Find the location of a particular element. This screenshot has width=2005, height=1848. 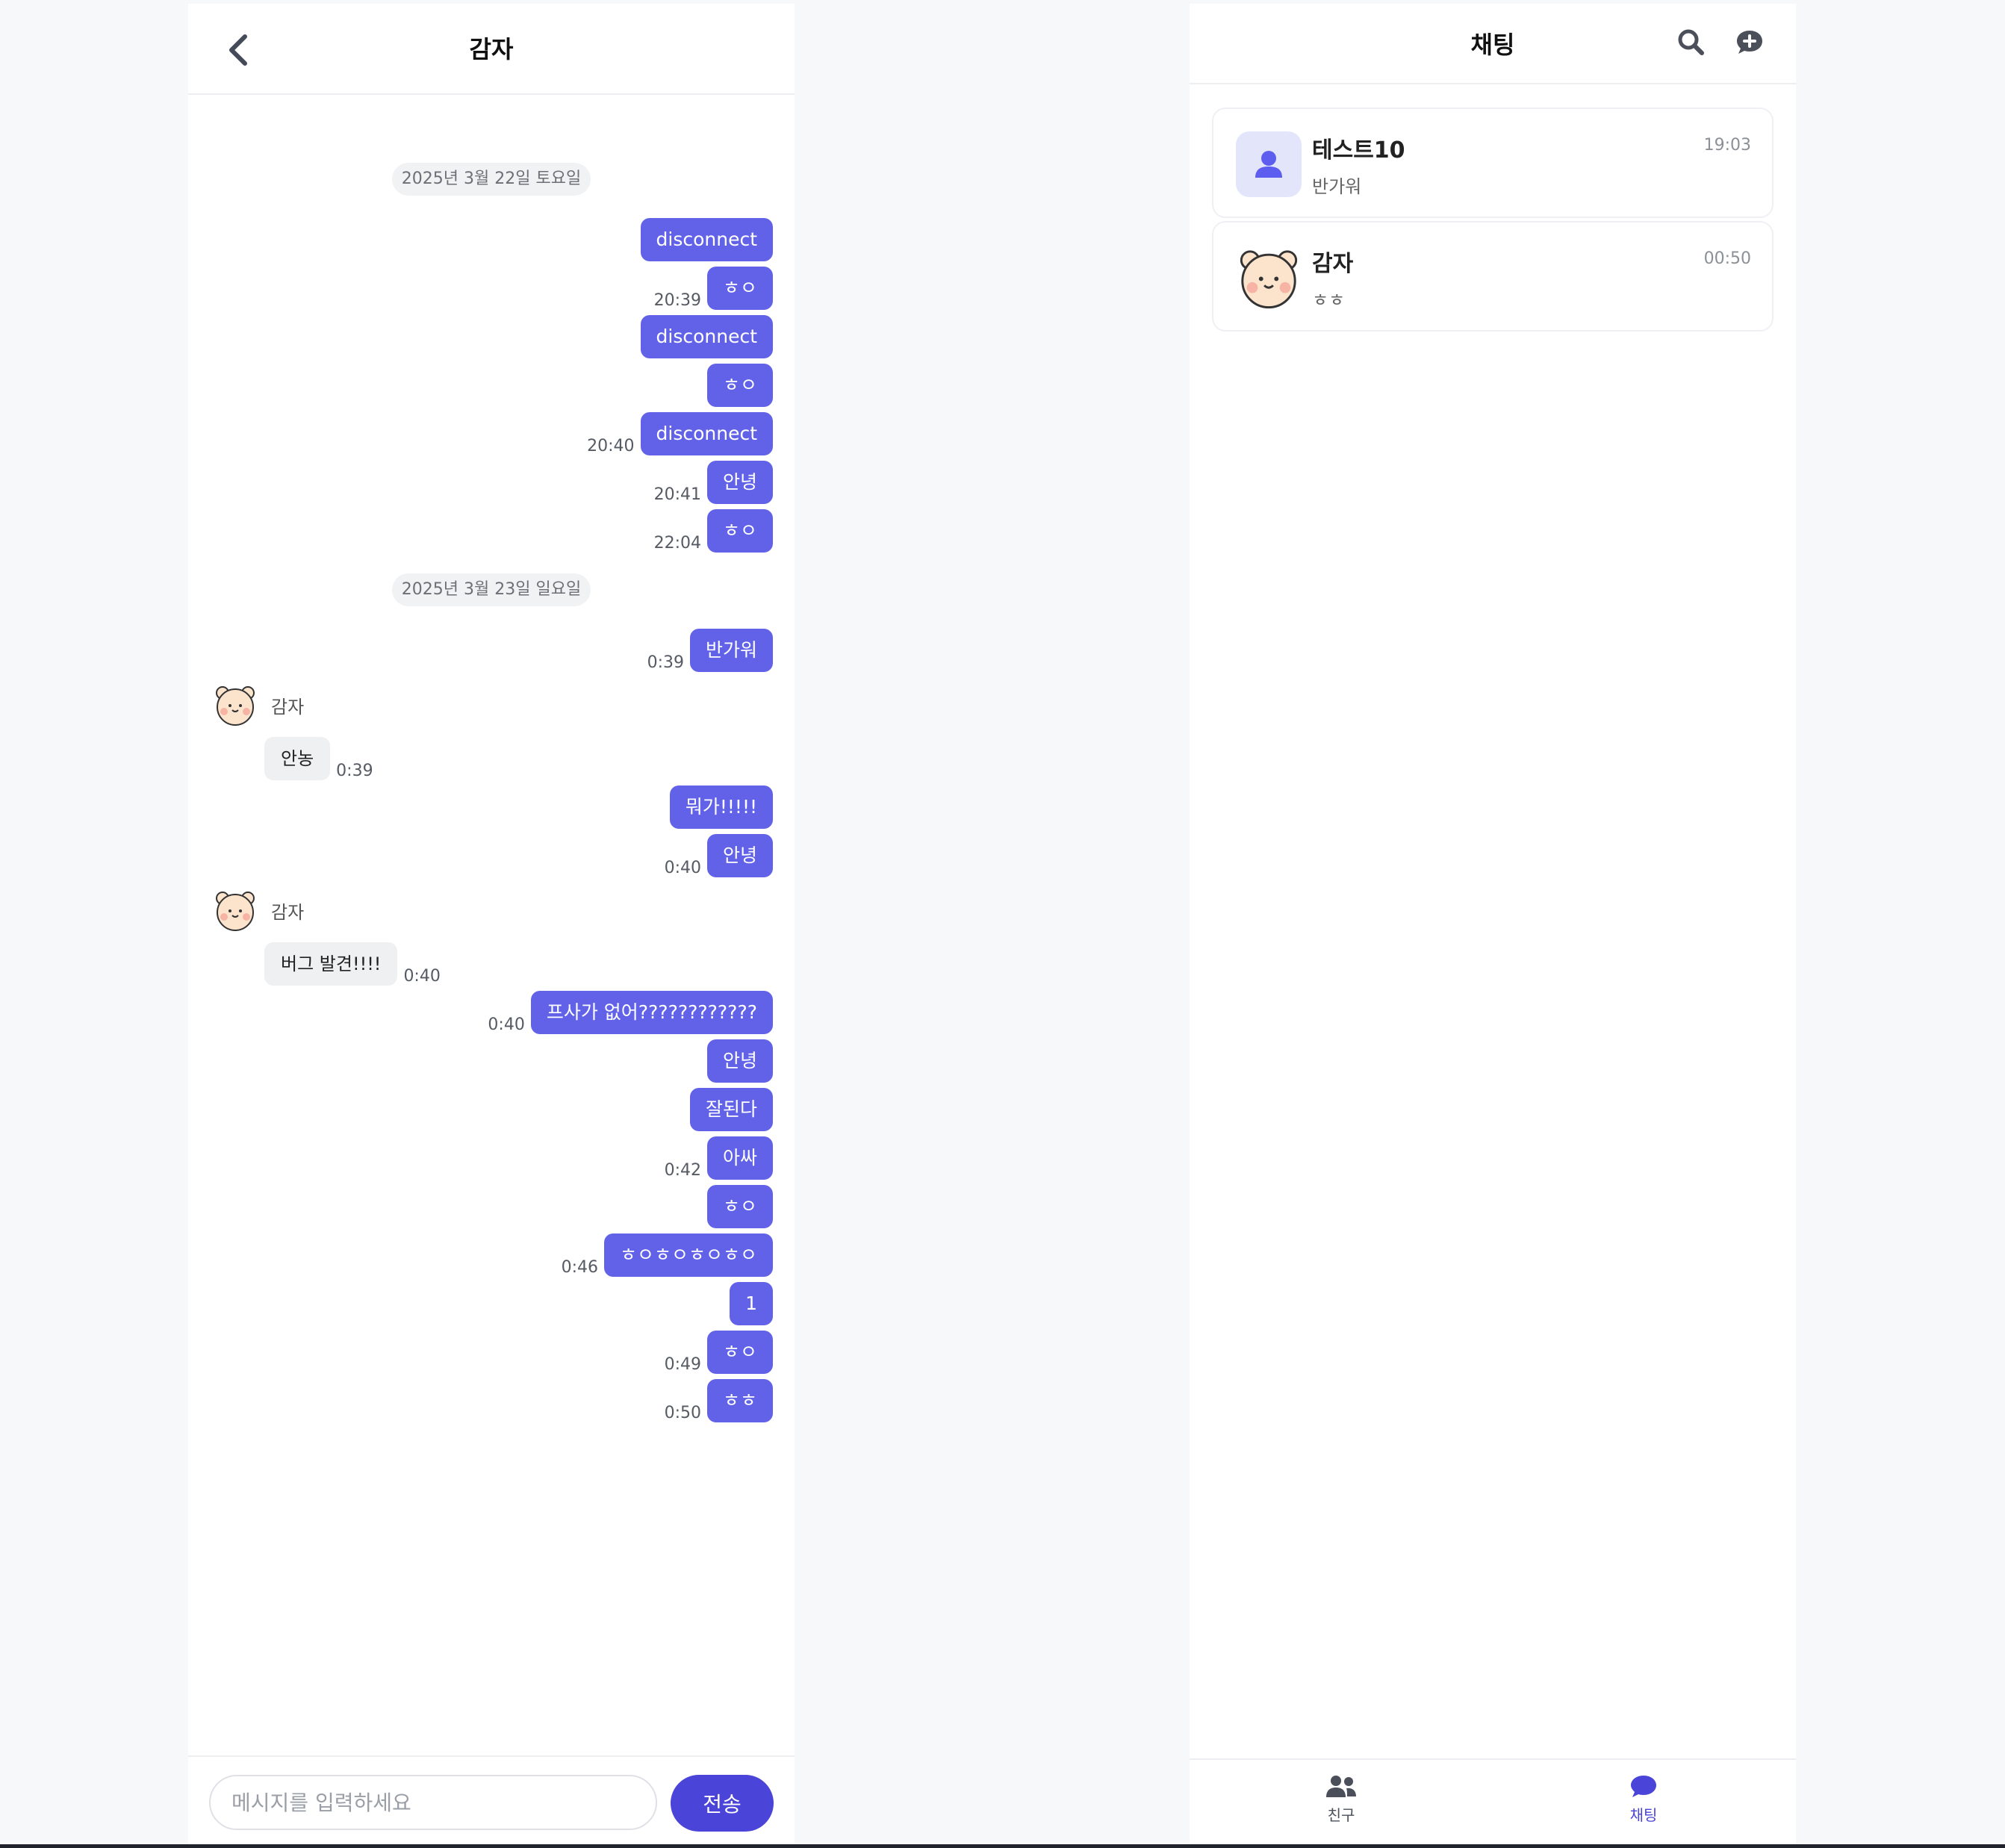

chat-room-title: 감자 is located at coordinates (492, 49).